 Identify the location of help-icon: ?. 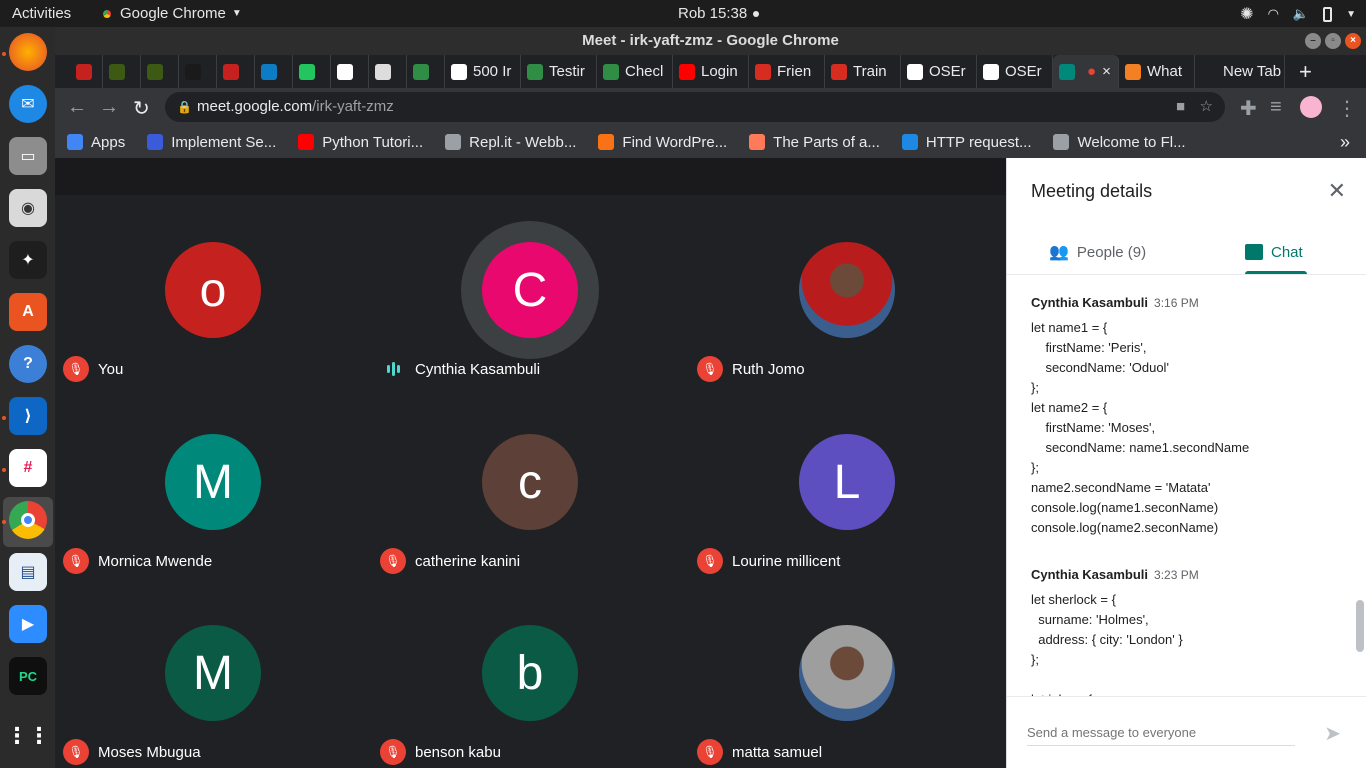
(28, 364).